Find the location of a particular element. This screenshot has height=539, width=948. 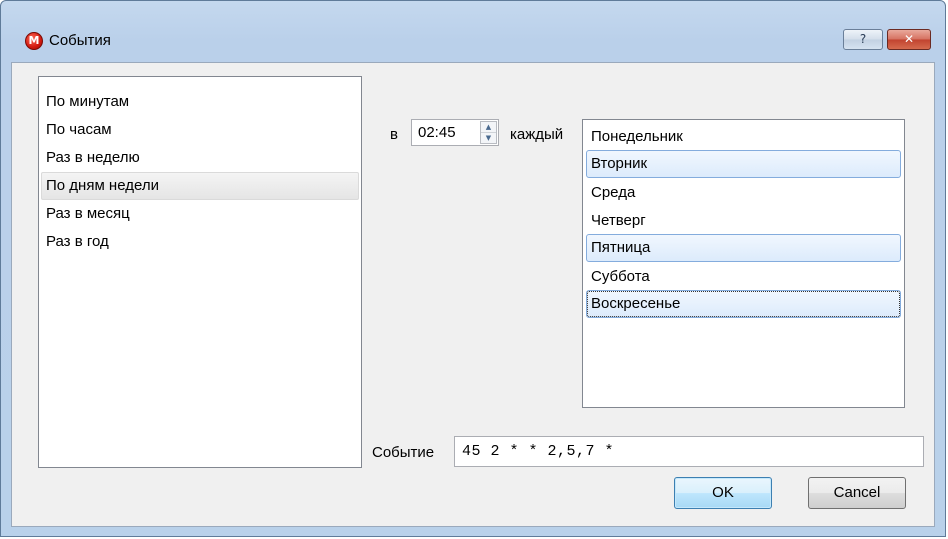

schedule-mode-item: По минутам is located at coordinates (200, 102).